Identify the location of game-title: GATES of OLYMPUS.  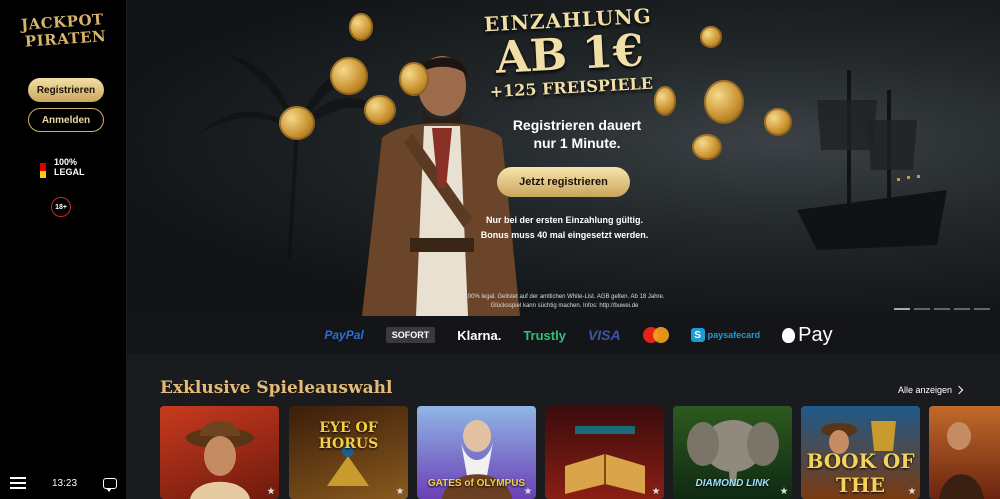
(476, 483).